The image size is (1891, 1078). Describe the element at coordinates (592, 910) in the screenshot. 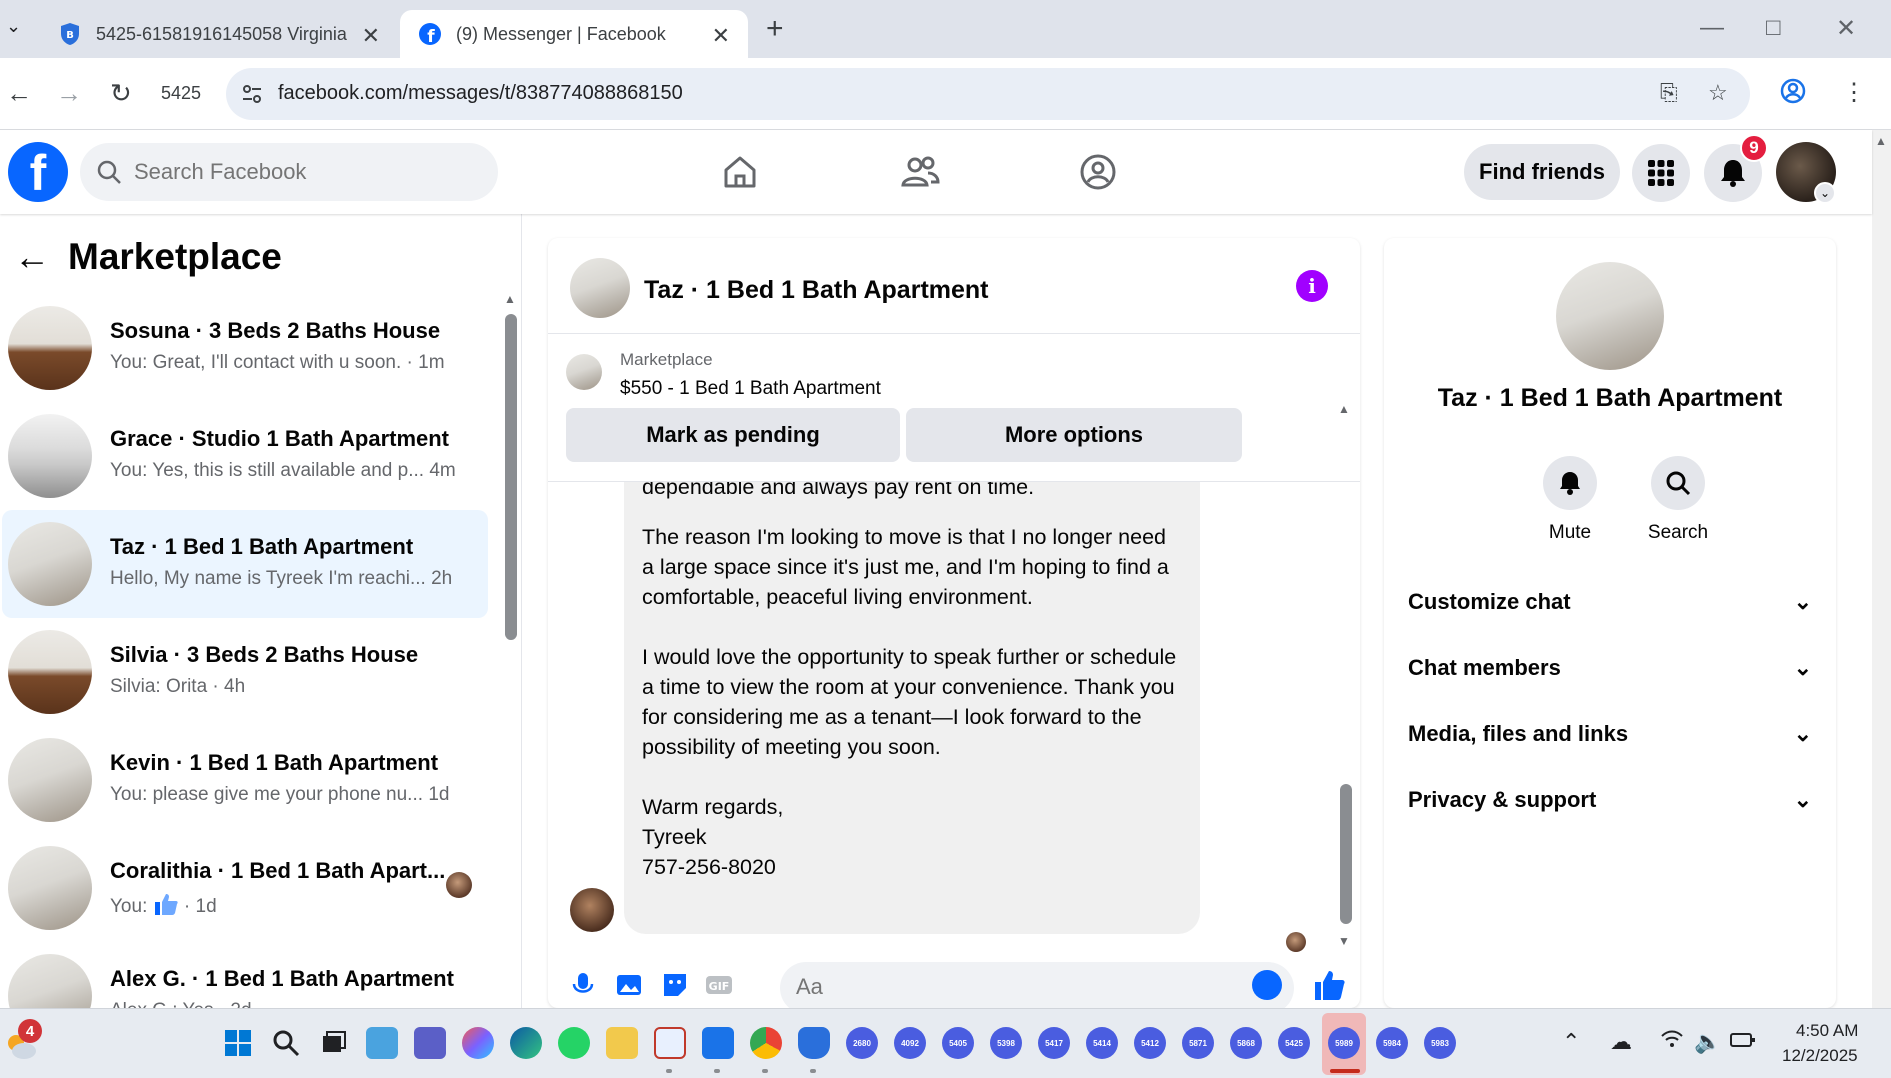

I see `sender-avatar` at that location.